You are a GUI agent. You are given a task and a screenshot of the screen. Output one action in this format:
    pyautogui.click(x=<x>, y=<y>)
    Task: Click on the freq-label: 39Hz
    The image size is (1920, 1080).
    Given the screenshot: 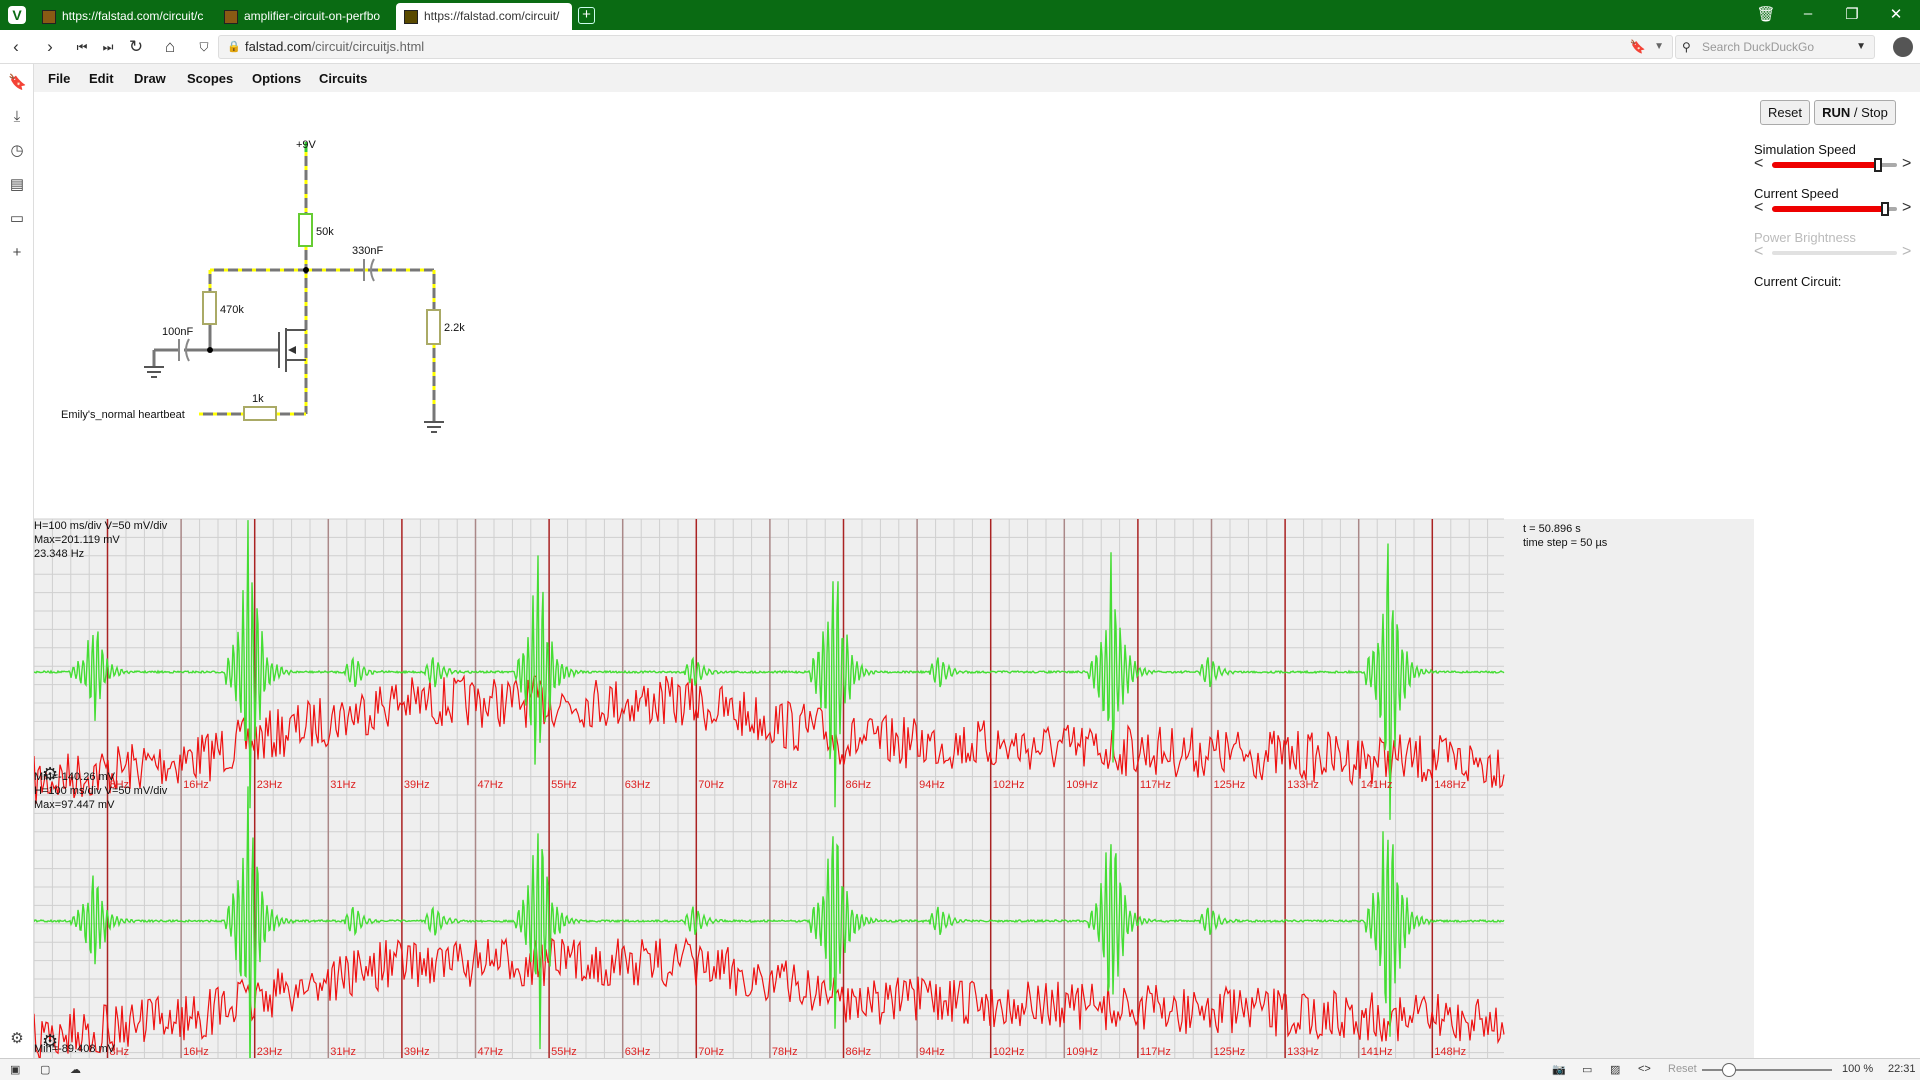 What is the action you would take?
    pyautogui.click(x=417, y=1052)
    